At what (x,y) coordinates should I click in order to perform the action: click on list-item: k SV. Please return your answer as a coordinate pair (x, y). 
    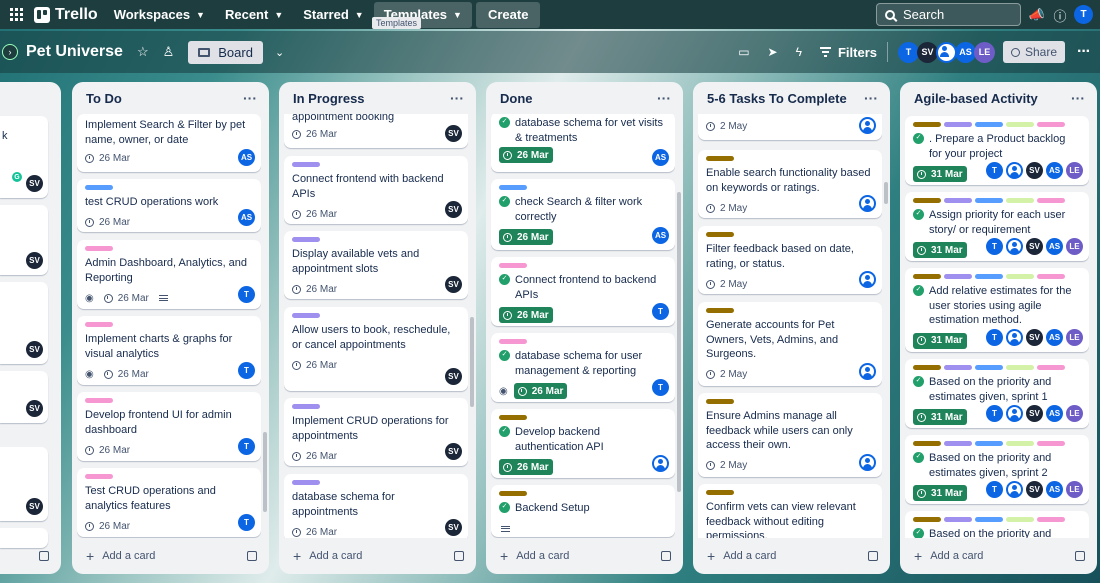
    Looking at the image, I should click on (24, 157).